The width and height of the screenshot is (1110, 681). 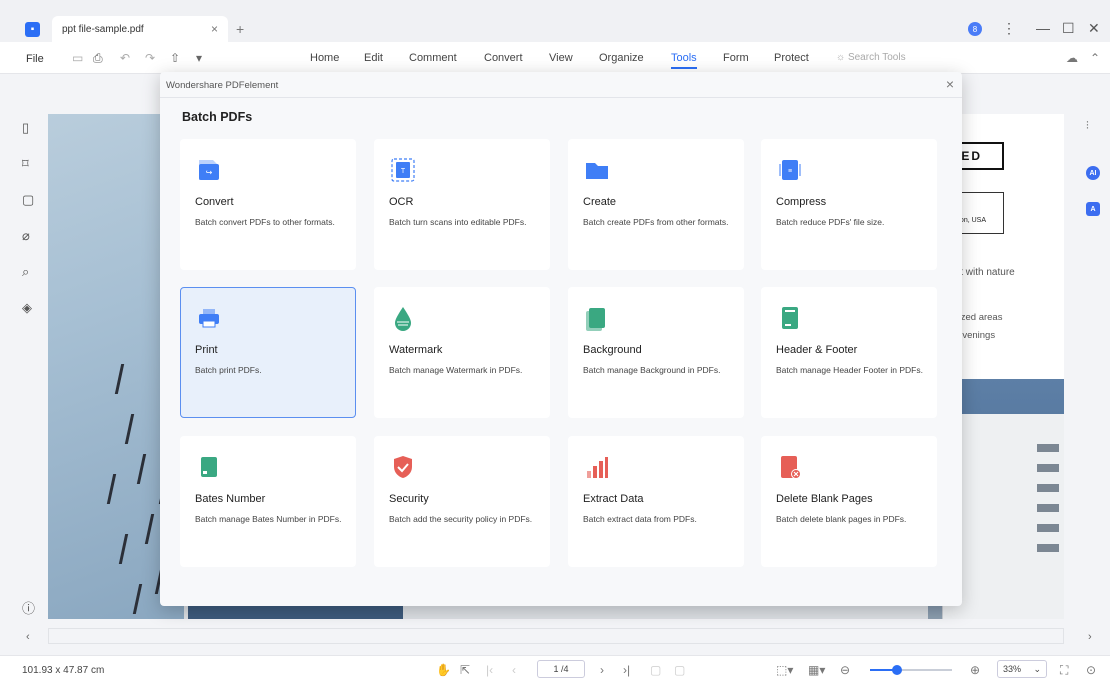 I want to click on search-icon: ⌕, so click(x=25, y=272).